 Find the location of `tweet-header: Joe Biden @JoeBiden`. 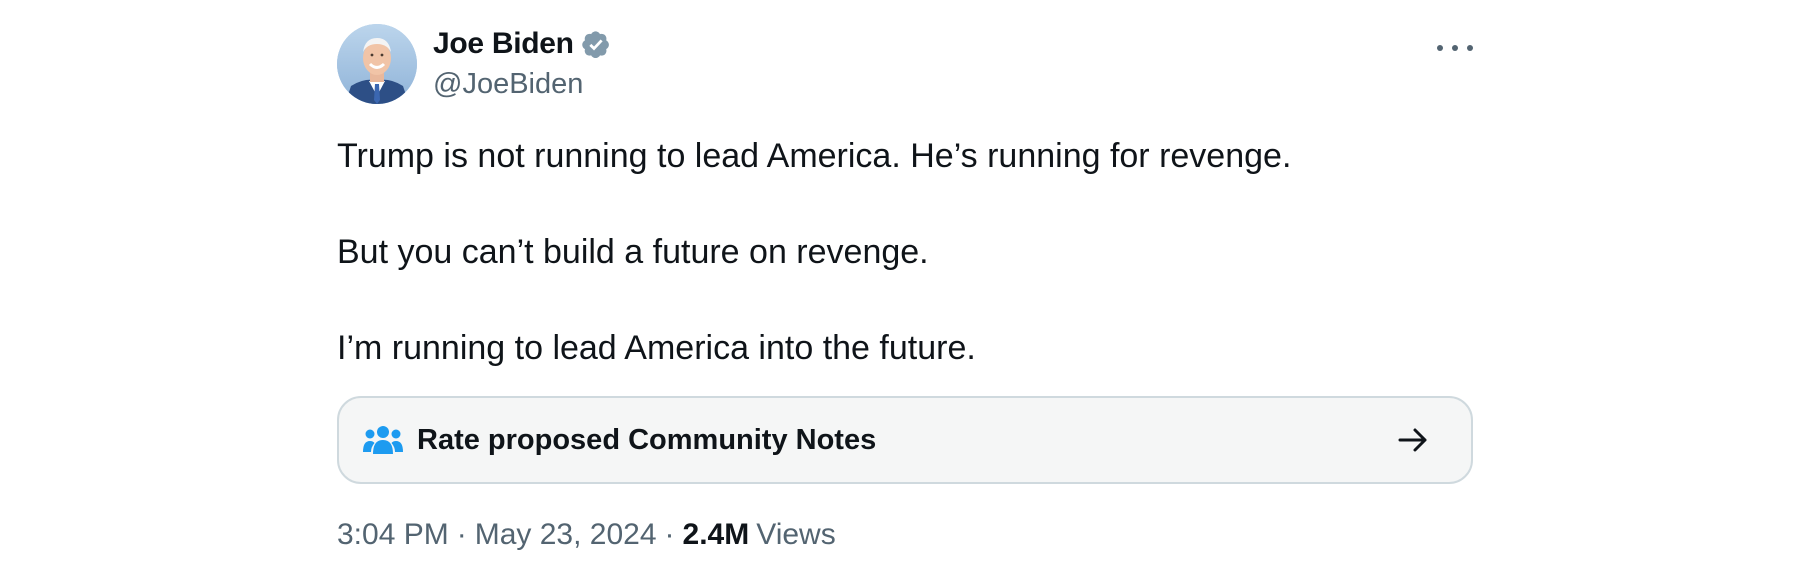

tweet-header: Joe Biden @JoeBiden is located at coordinates (905, 64).